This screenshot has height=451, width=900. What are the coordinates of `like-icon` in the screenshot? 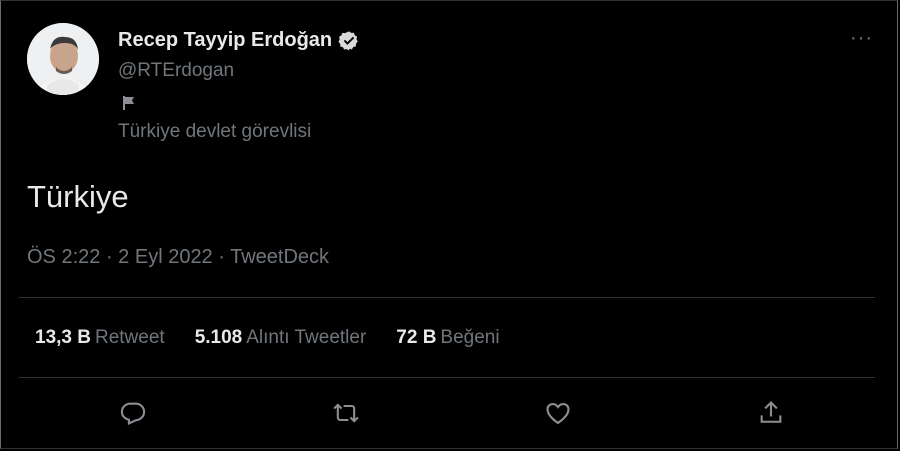 It's located at (558, 413).